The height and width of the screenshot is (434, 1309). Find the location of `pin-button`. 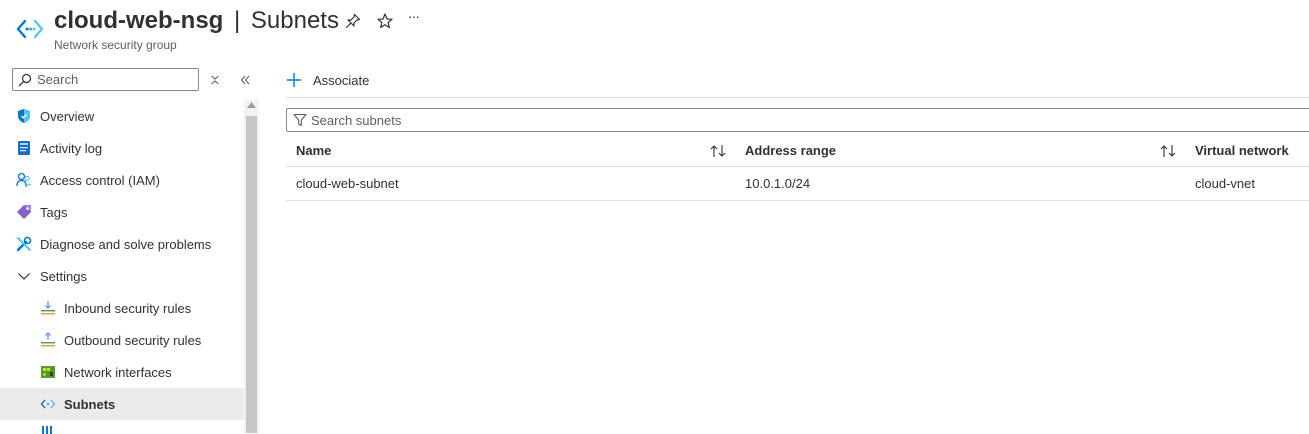

pin-button is located at coordinates (354, 22).